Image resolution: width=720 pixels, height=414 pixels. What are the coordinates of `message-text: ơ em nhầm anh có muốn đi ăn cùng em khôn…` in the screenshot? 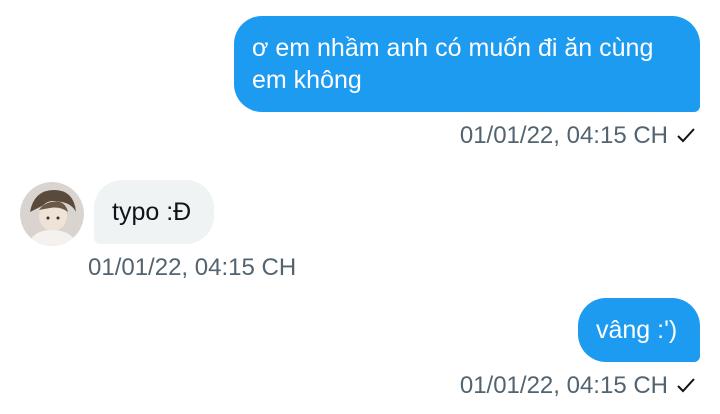 It's located at (453, 64).